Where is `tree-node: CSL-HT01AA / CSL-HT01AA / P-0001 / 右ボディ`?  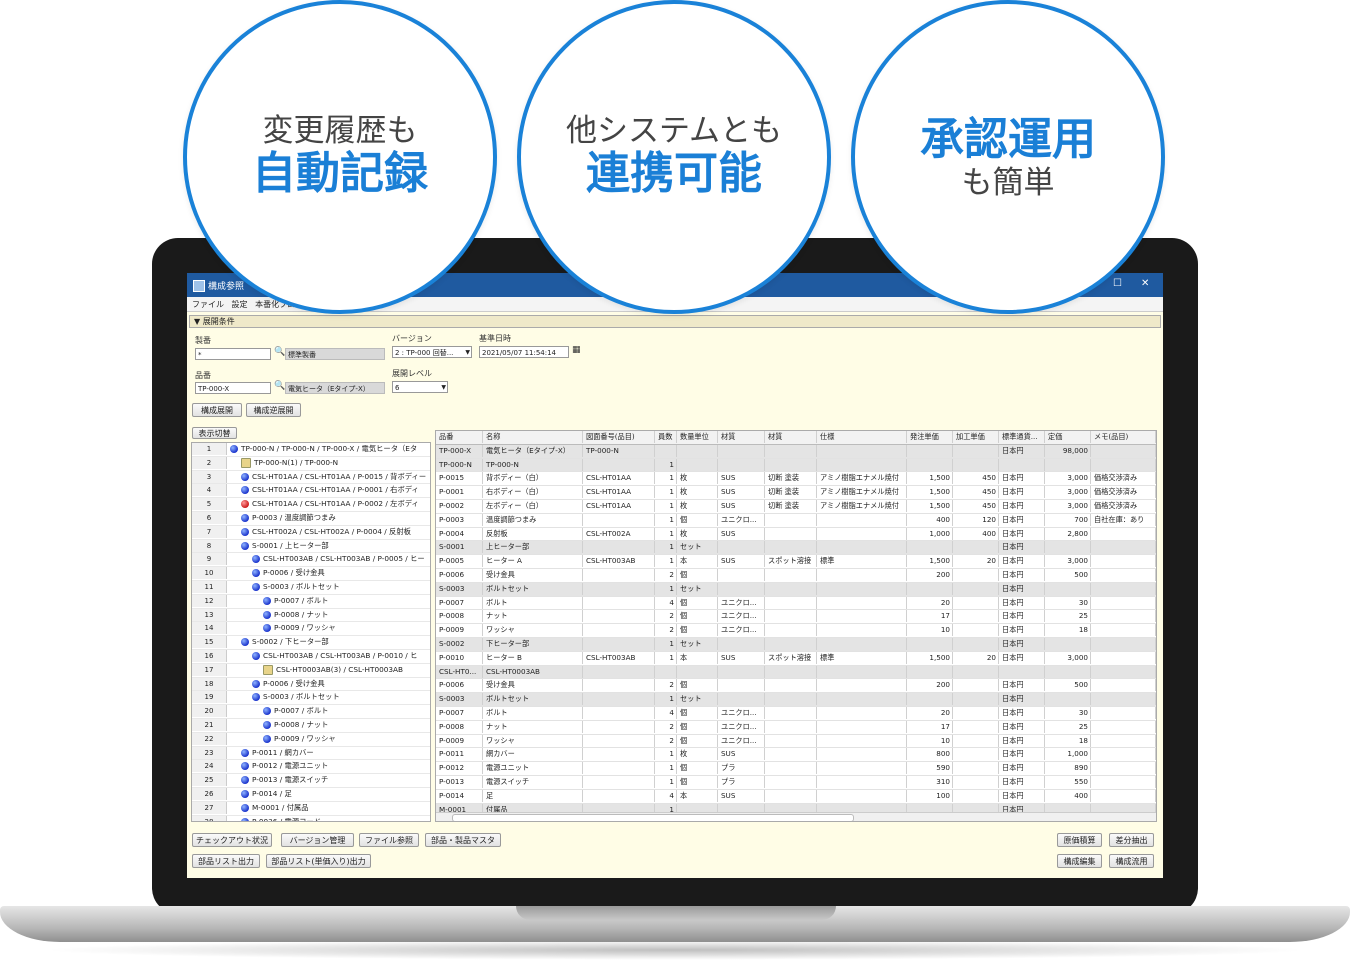 tree-node: CSL-HT01AA / CSL-HT01AA / P-0001 / 右ボディ is located at coordinates (330, 490).